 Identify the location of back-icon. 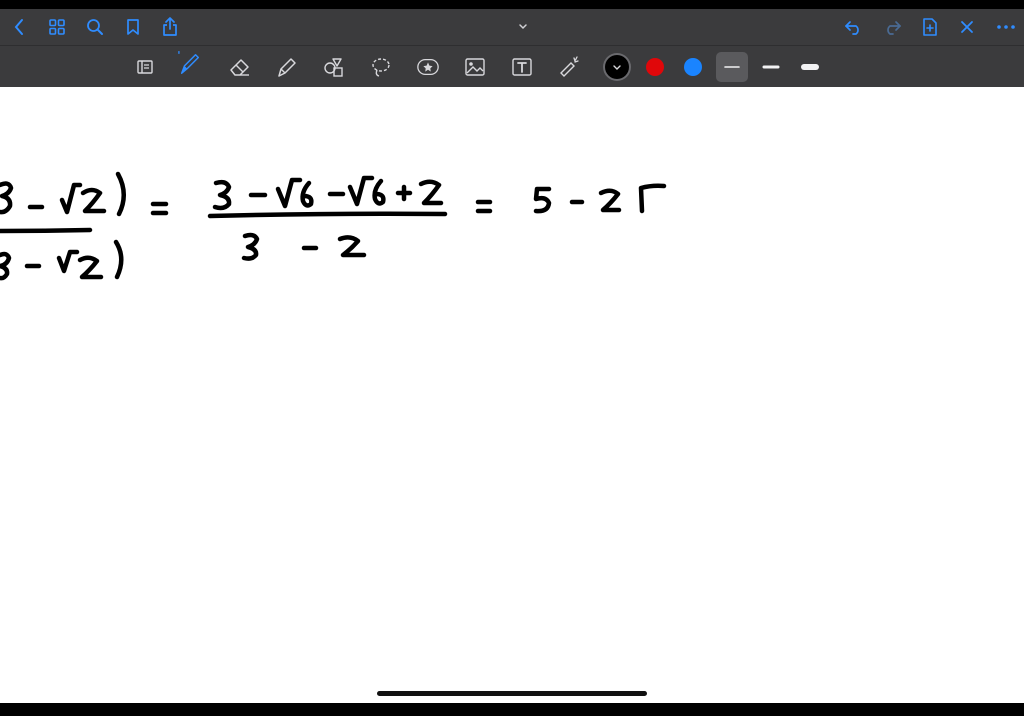
(19, 27).